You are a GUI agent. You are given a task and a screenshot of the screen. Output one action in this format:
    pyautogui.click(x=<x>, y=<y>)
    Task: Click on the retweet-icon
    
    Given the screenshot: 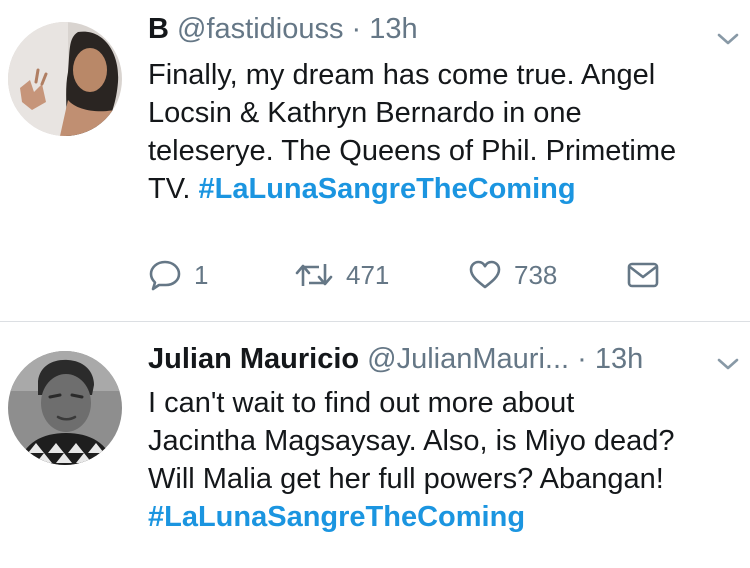 What is the action you would take?
    pyautogui.click(x=314, y=275)
    